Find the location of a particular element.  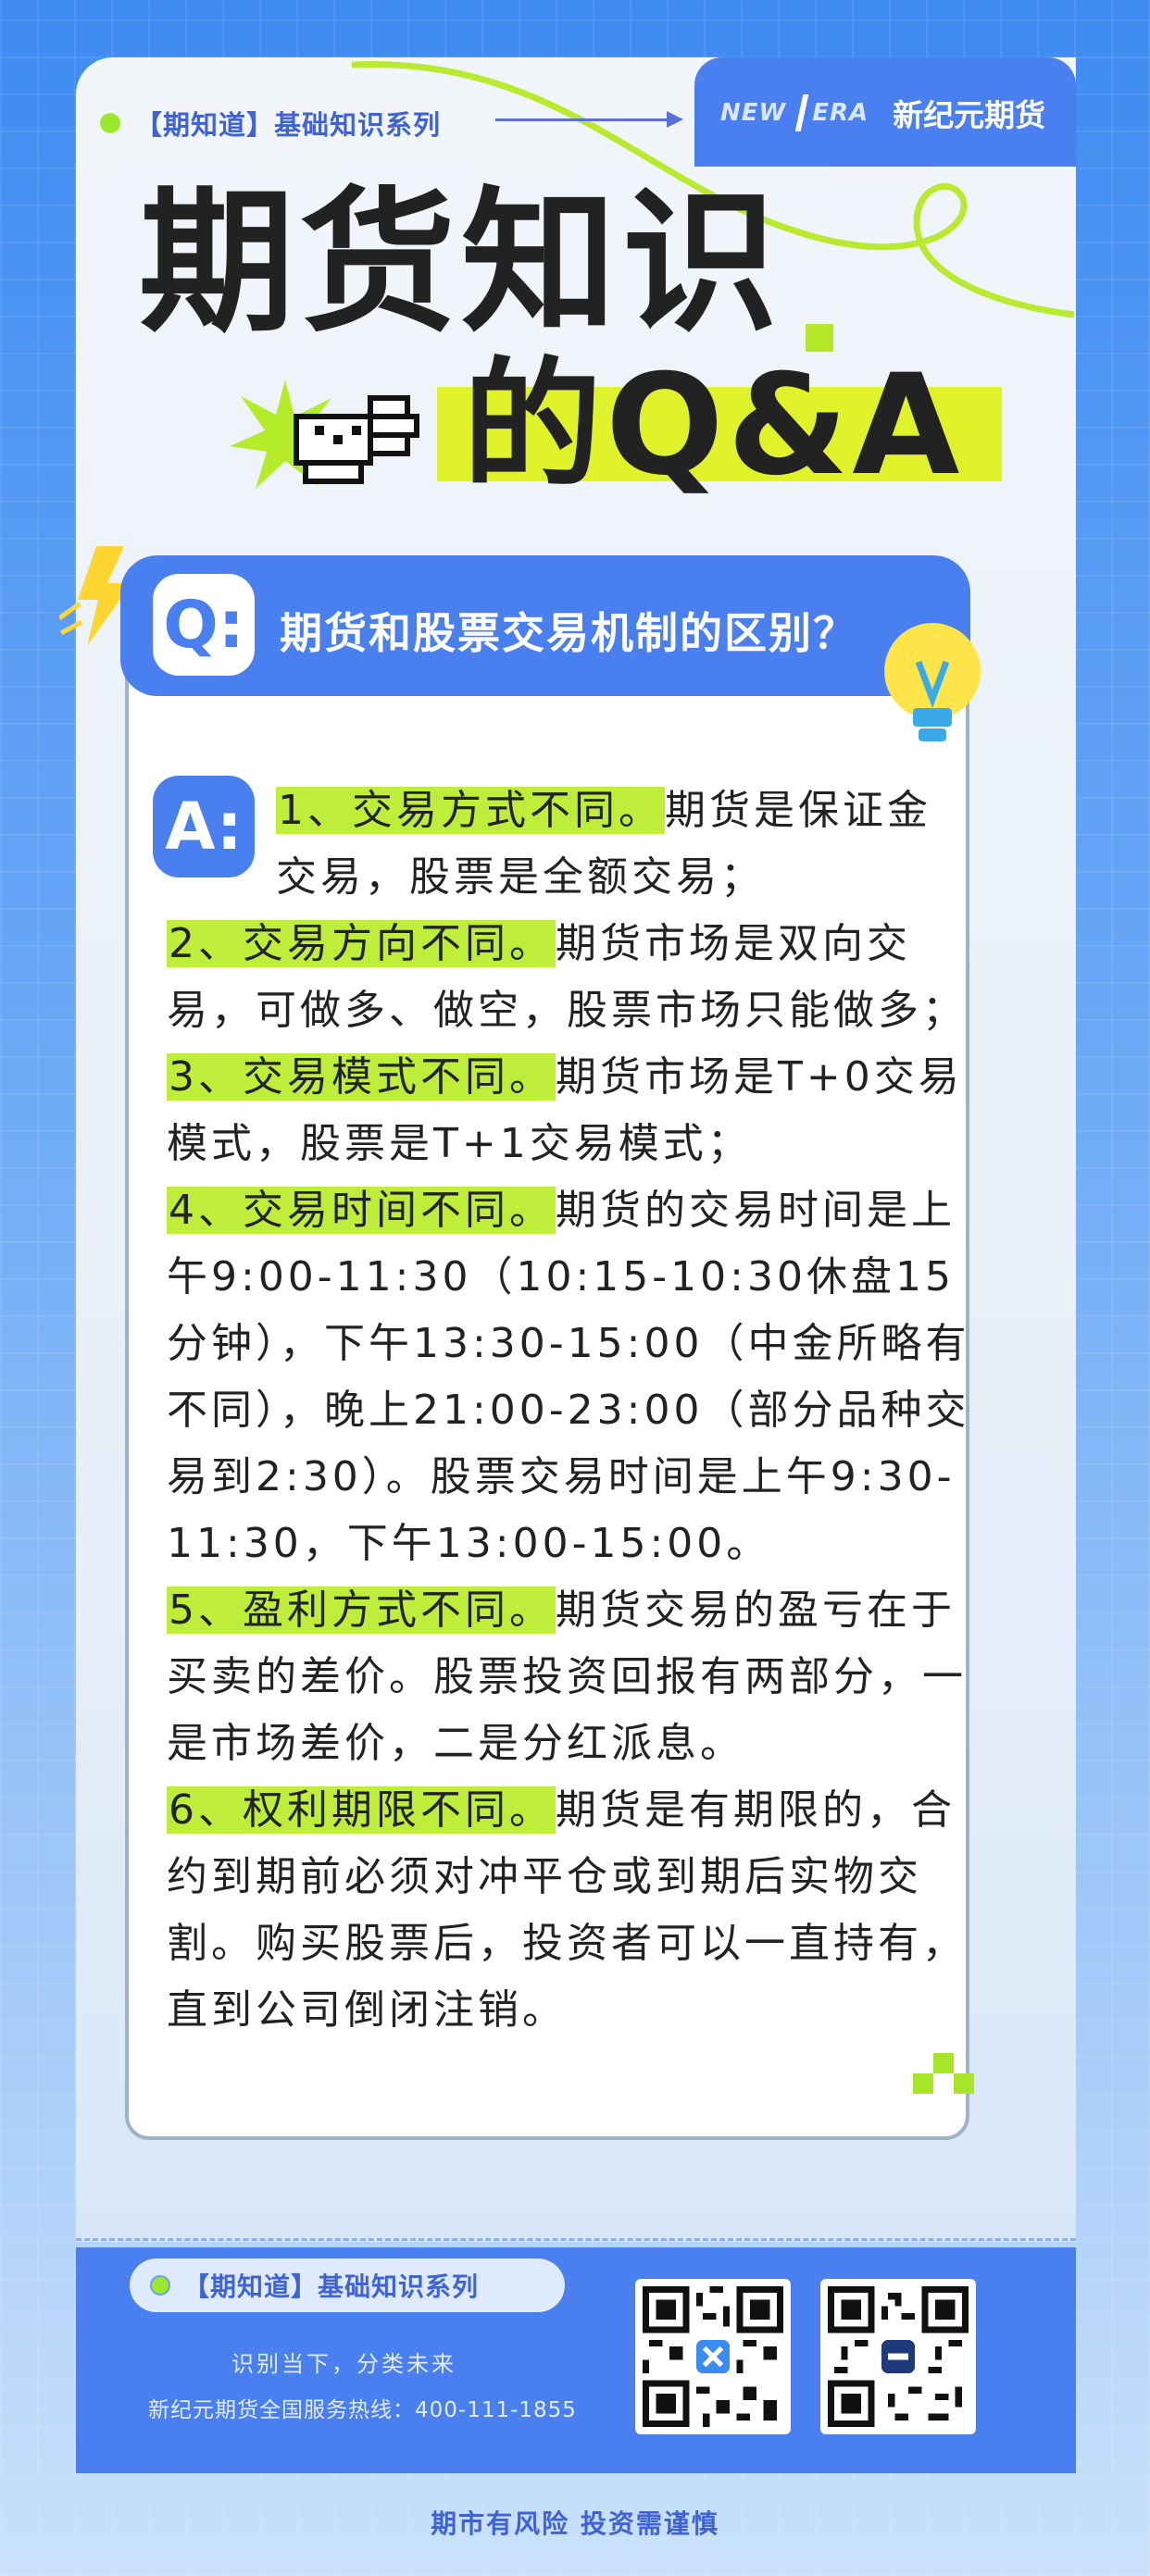

answer-item-5-head: 5、盈利方式不同。 is located at coordinates (361, 1610).